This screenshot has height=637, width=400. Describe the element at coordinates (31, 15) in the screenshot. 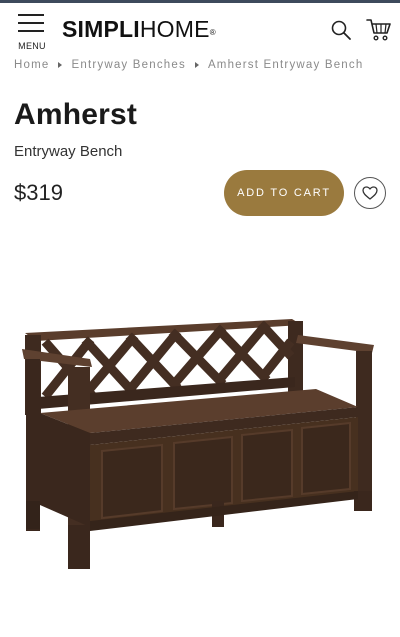

I see `hamburger-menu-icon` at that location.